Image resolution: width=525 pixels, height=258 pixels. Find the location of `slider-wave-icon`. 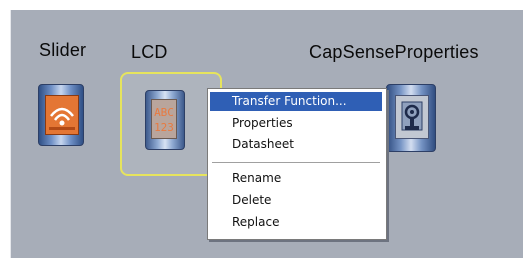

slider-wave-icon is located at coordinates (62, 118).